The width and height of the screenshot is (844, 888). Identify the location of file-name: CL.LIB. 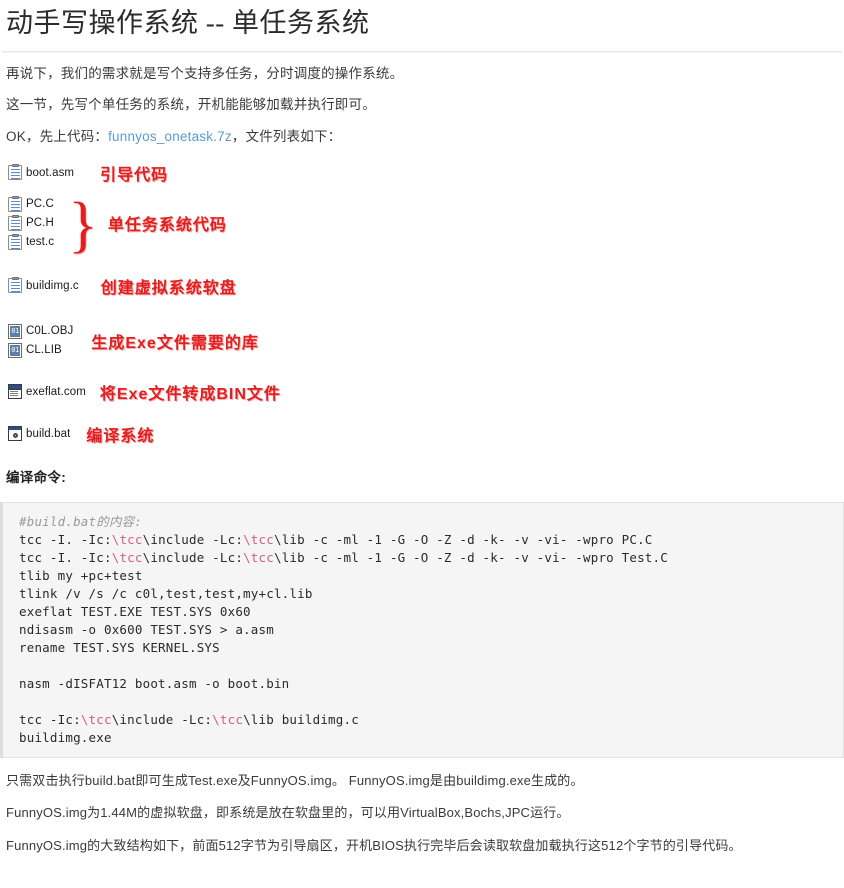
(44, 350).